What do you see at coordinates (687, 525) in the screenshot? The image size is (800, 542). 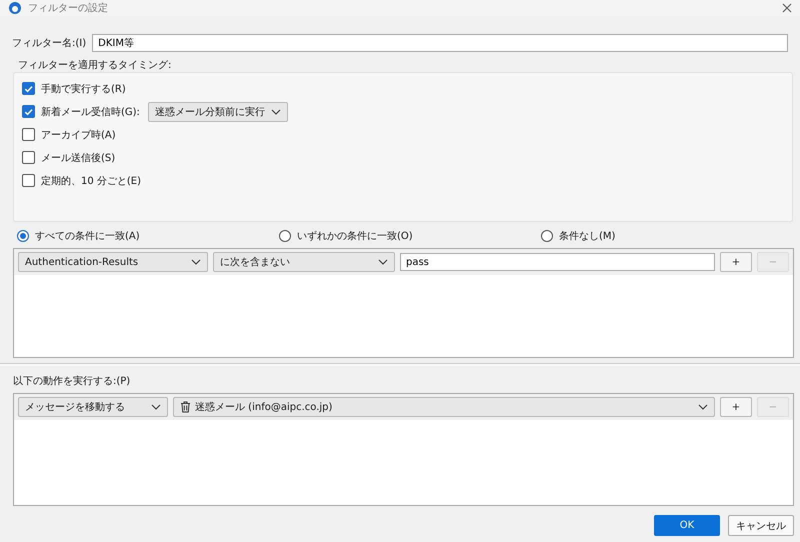 I see `ok-button: OK` at bounding box center [687, 525].